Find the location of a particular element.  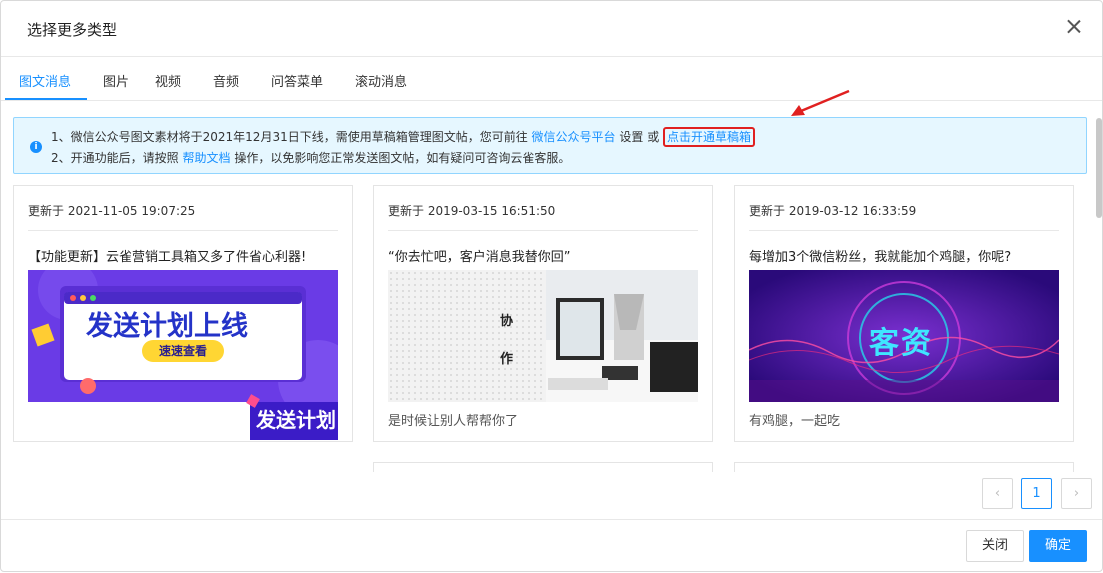

info-icon: i is located at coordinates (36, 147).